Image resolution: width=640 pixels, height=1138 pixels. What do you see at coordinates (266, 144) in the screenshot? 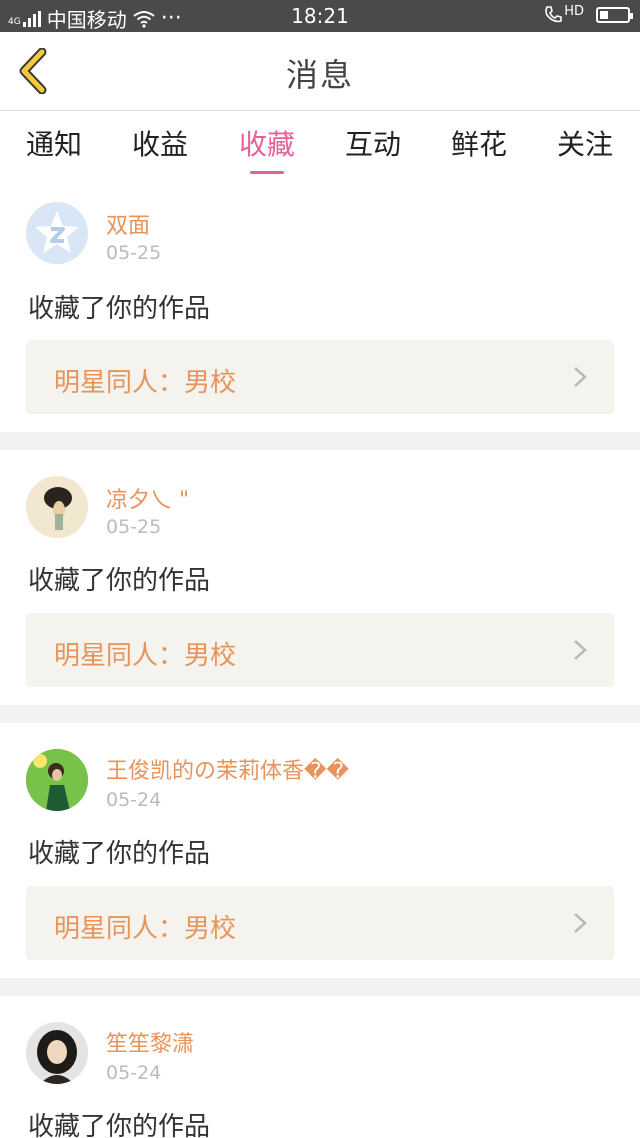
I see `tab-label: 收藏` at bounding box center [266, 144].